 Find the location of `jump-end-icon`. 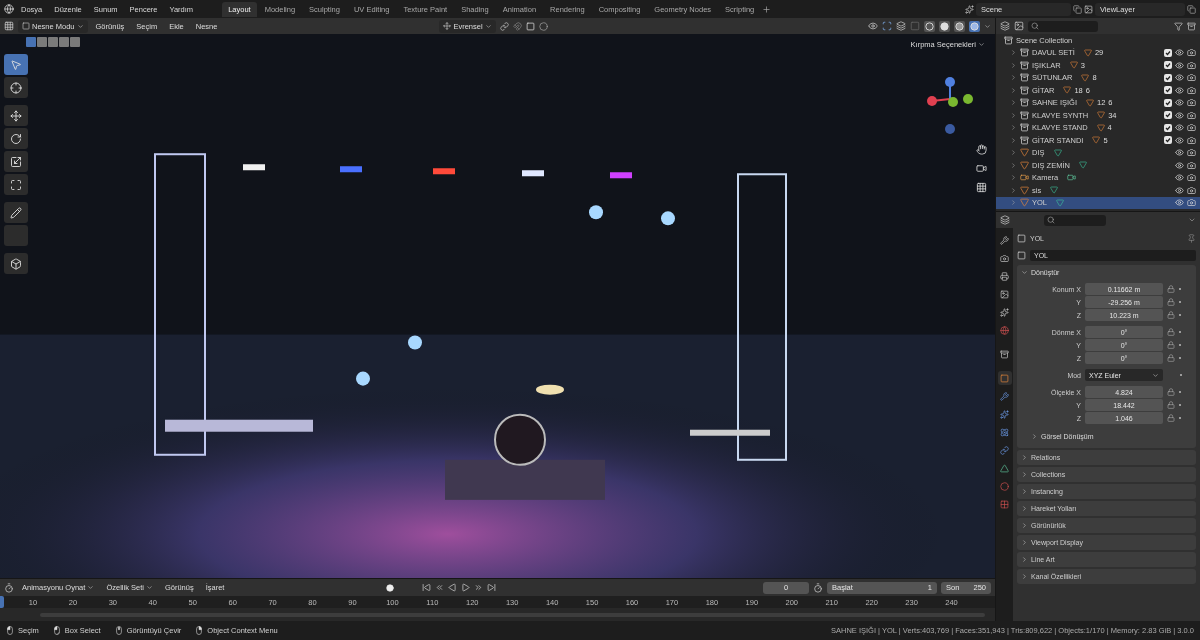

jump-end-icon is located at coordinates (492, 587).